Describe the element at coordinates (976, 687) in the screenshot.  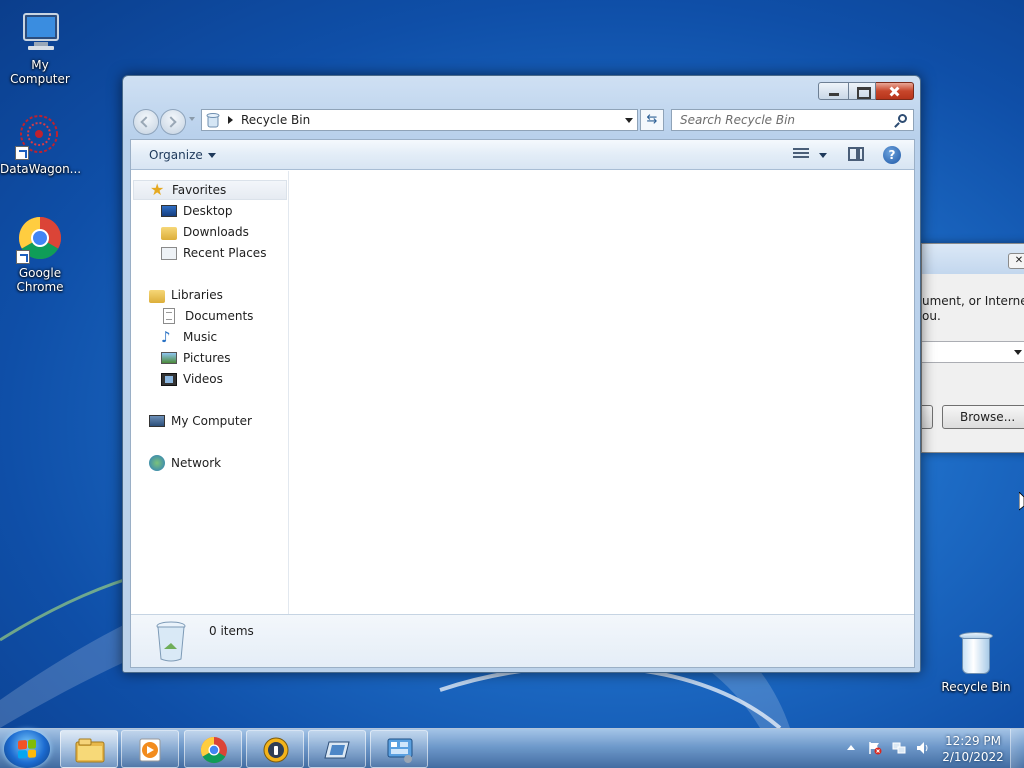
I see `desktop-icon-label: Recycle Bin` at that location.